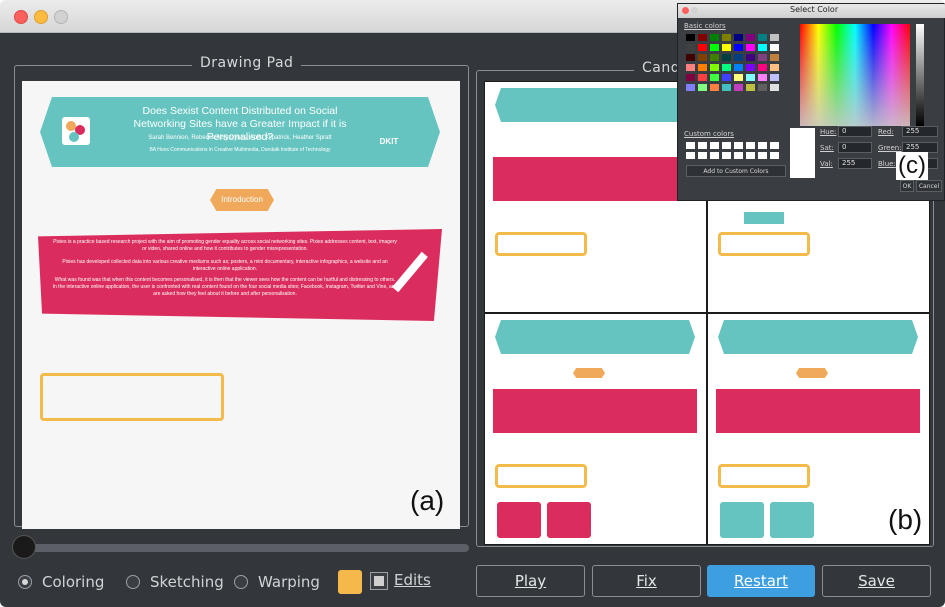 The width and height of the screenshot is (945, 607). What do you see at coordinates (25, 582) in the screenshot?
I see `radio-indicator-on` at bounding box center [25, 582].